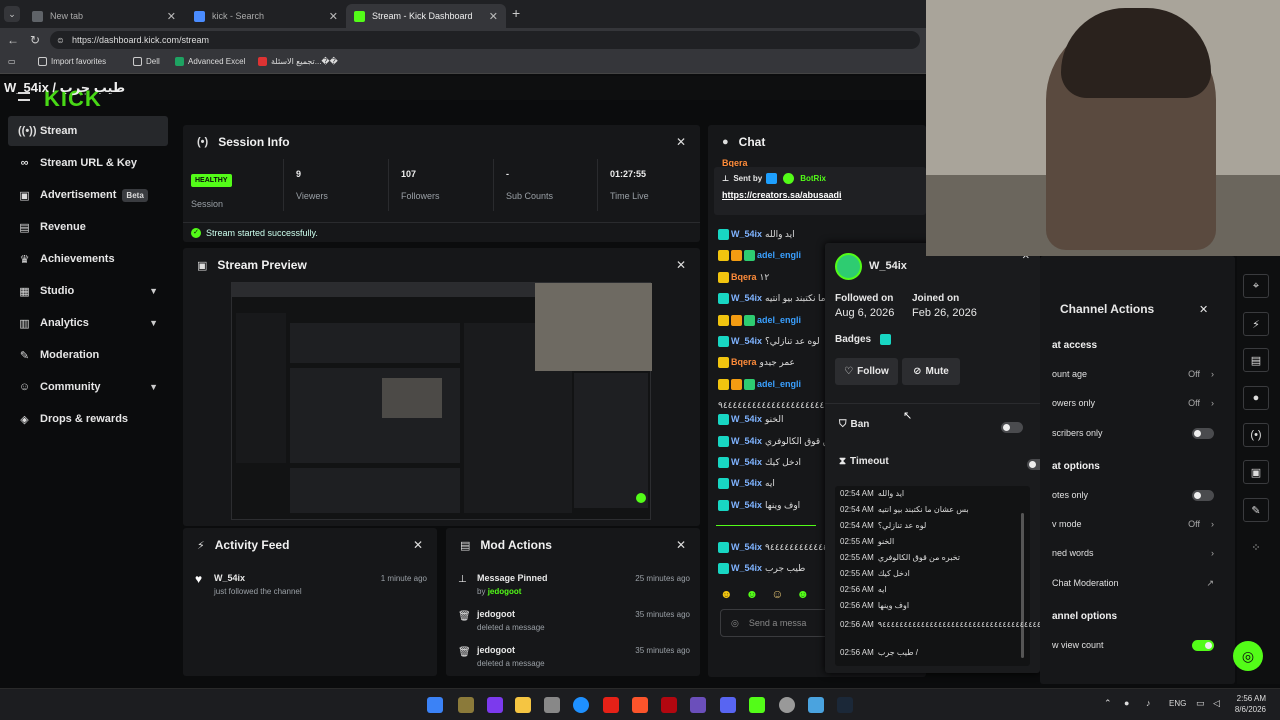  I want to click on rail-preview-icon: ▣, so click(1256, 472).